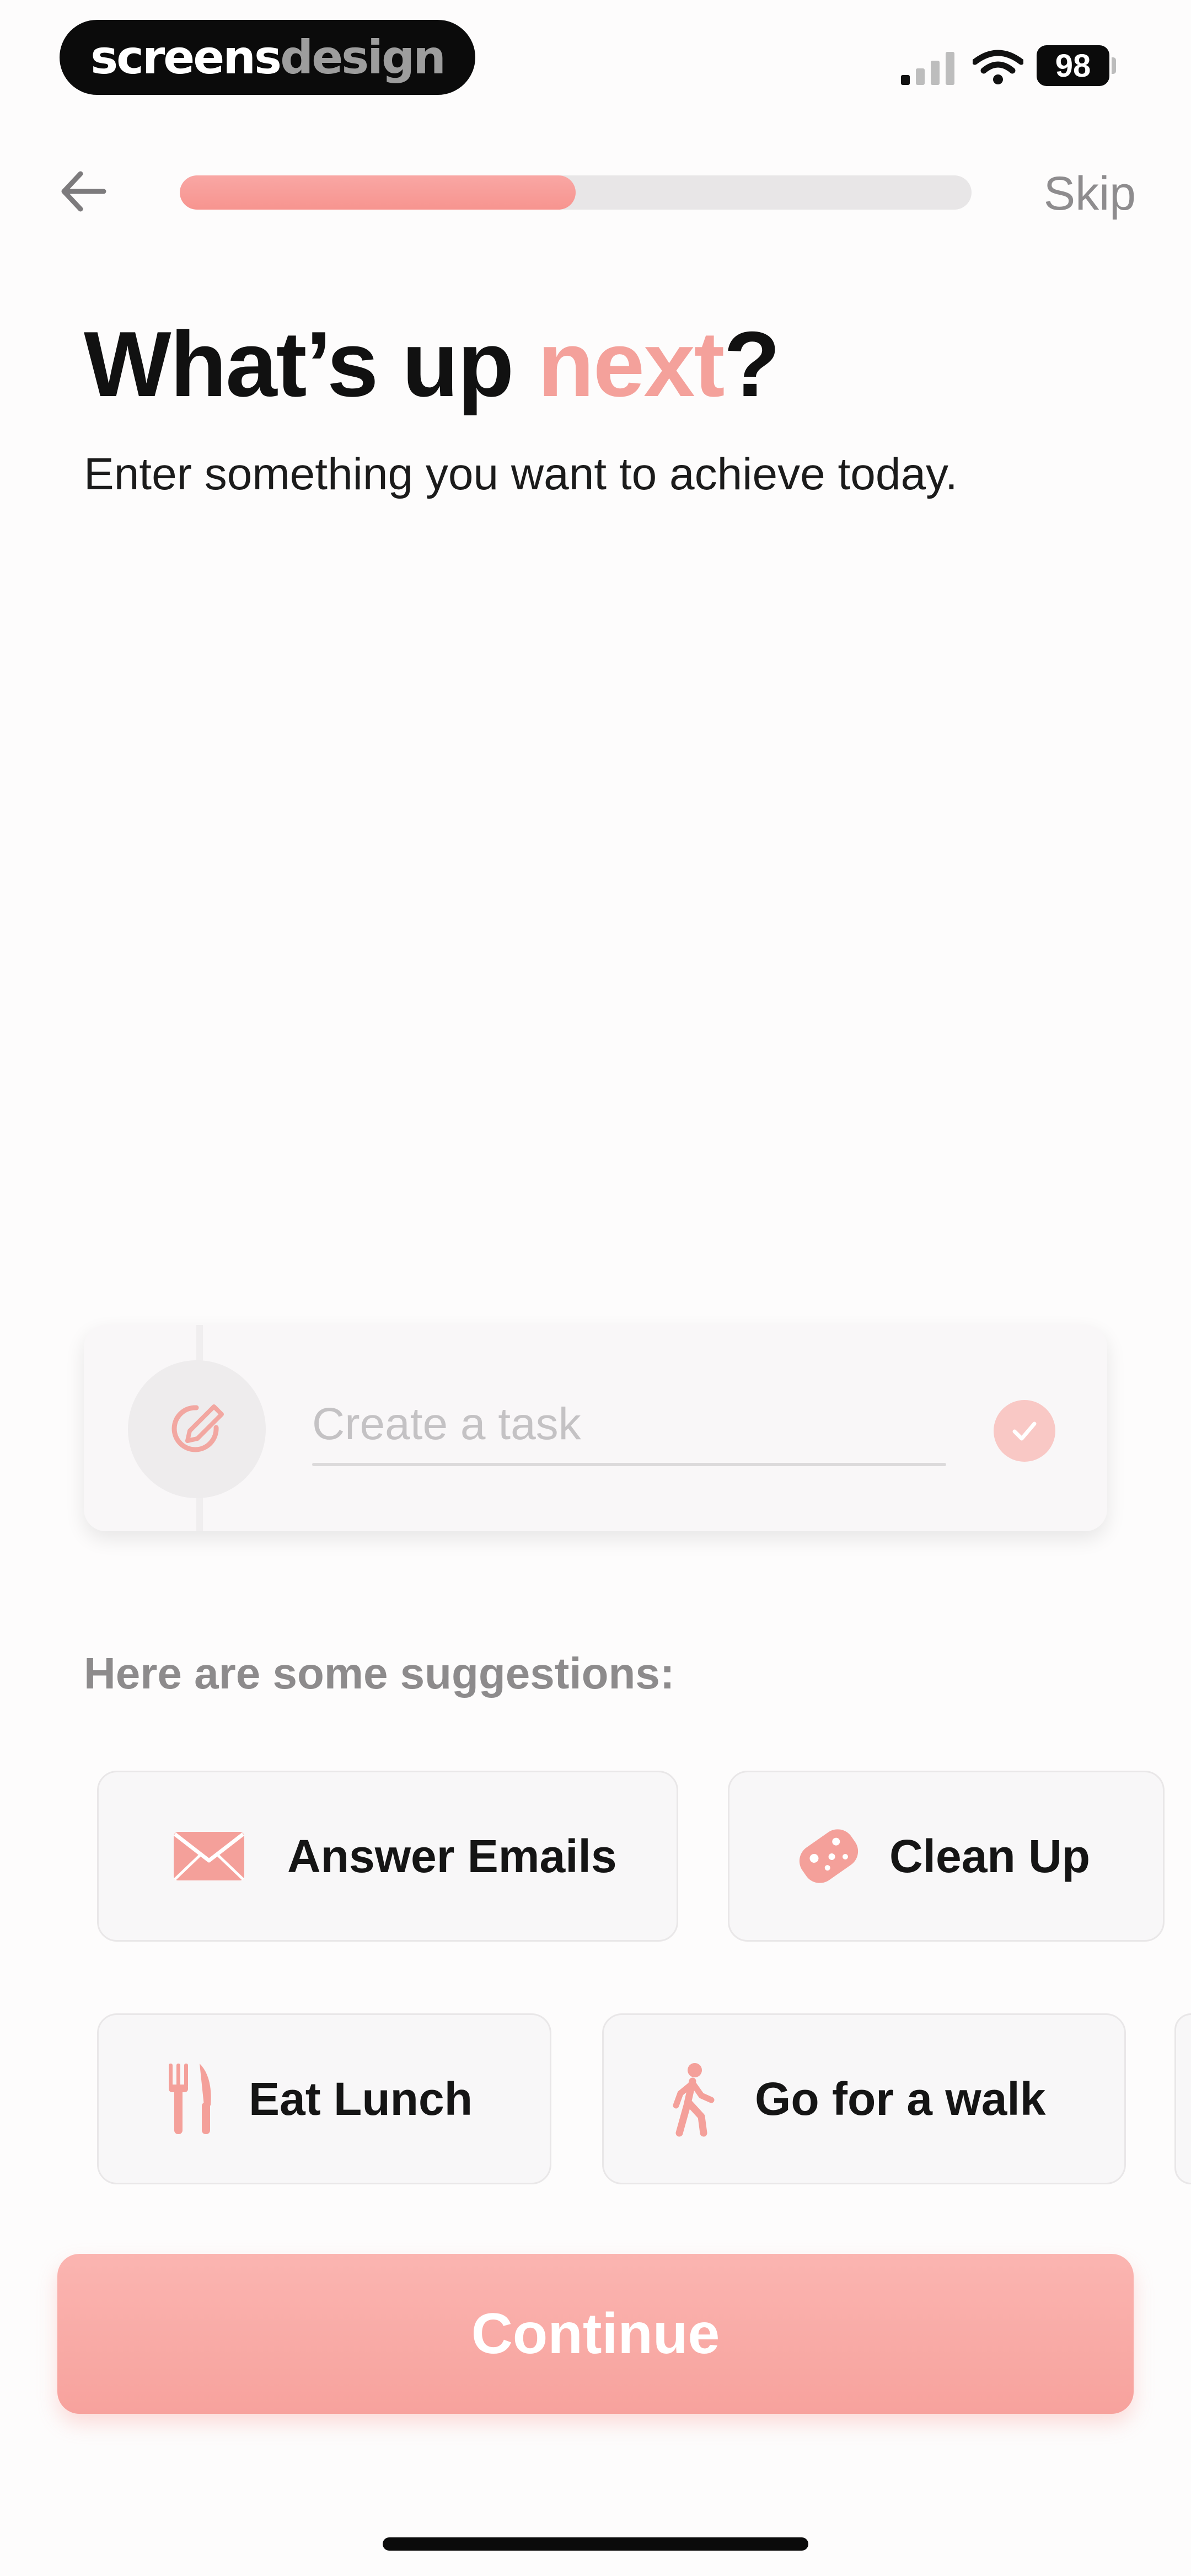  Describe the element at coordinates (595, 2544) in the screenshot. I see `home-indicator` at that location.